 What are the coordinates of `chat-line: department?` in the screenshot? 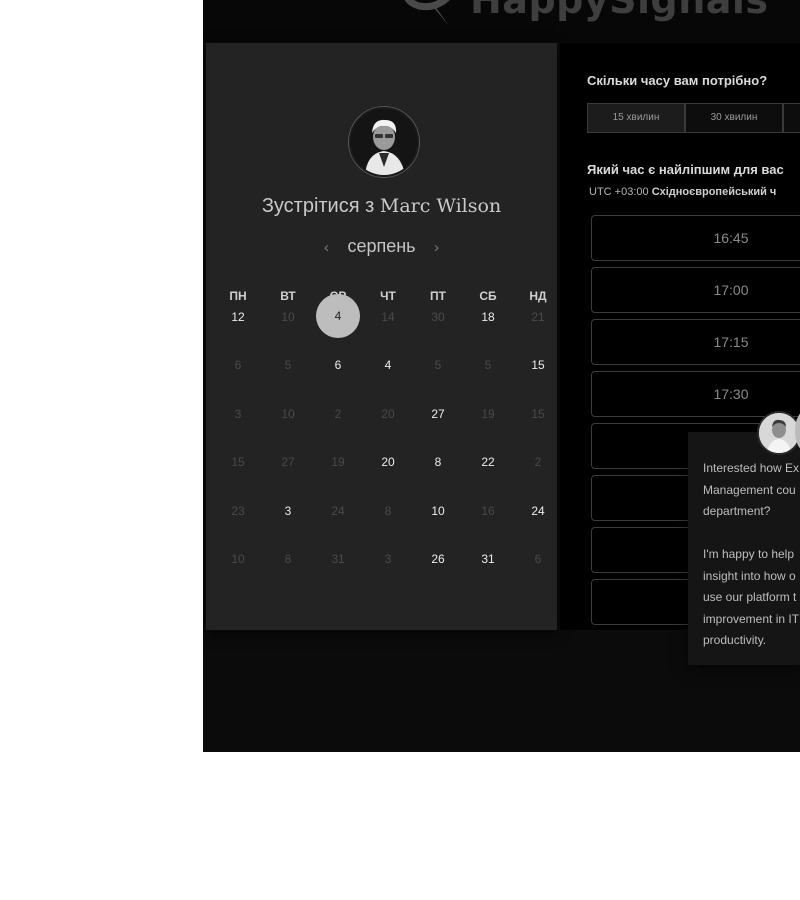 It's located at (737, 511).